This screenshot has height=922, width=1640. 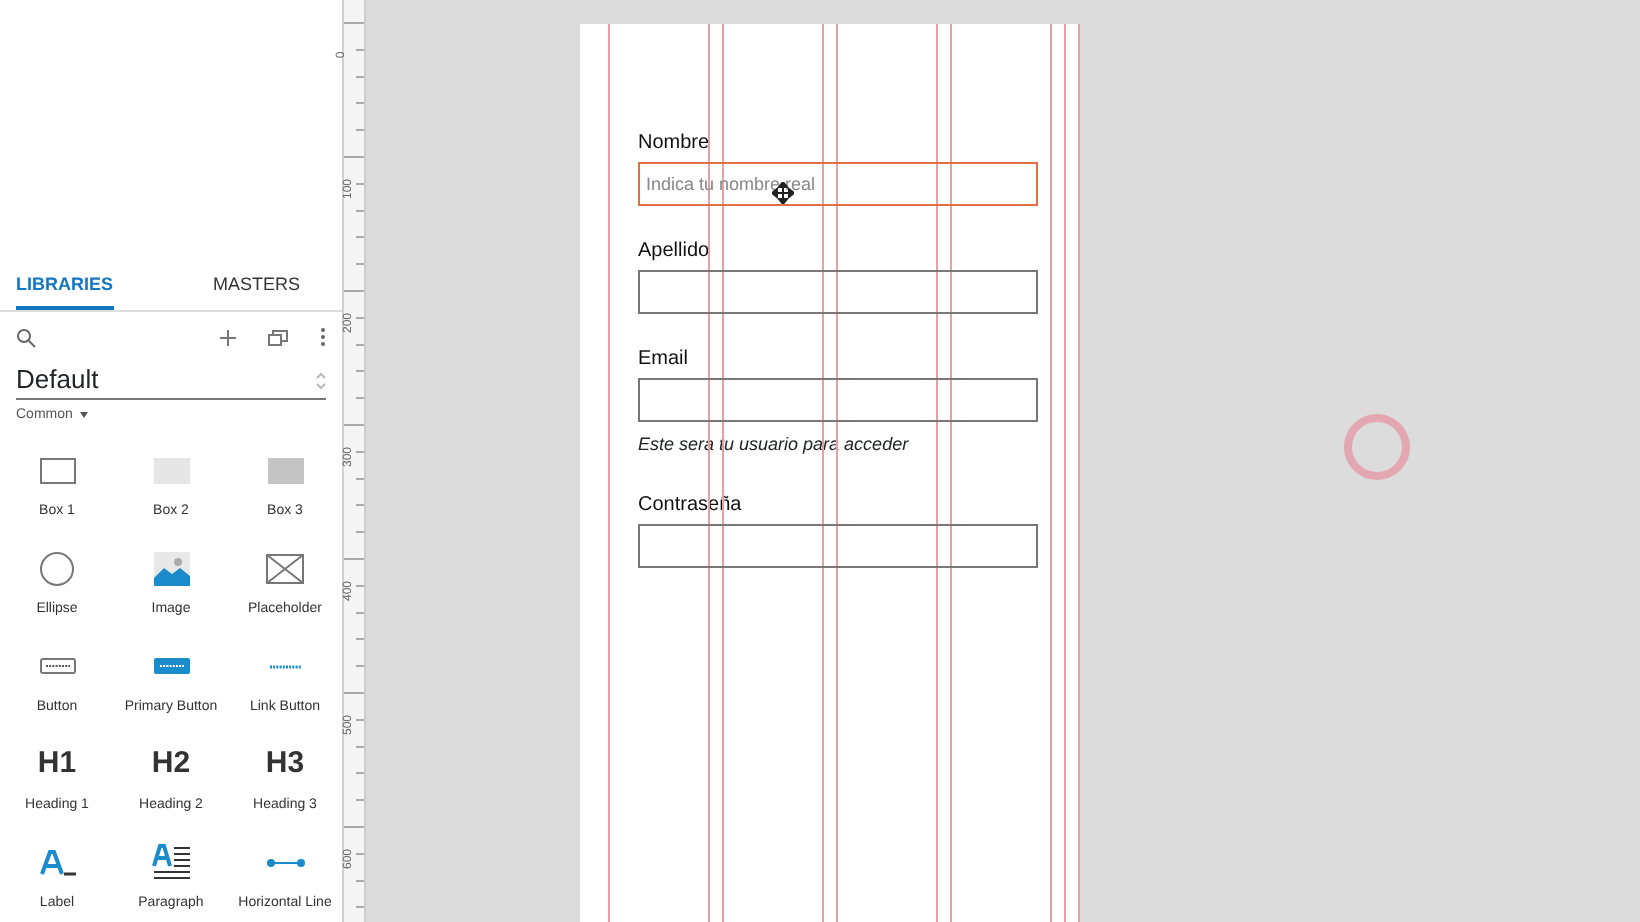 What do you see at coordinates (26, 337) in the screenshot?
I see `search-icon` at bounding box center [26, 337].